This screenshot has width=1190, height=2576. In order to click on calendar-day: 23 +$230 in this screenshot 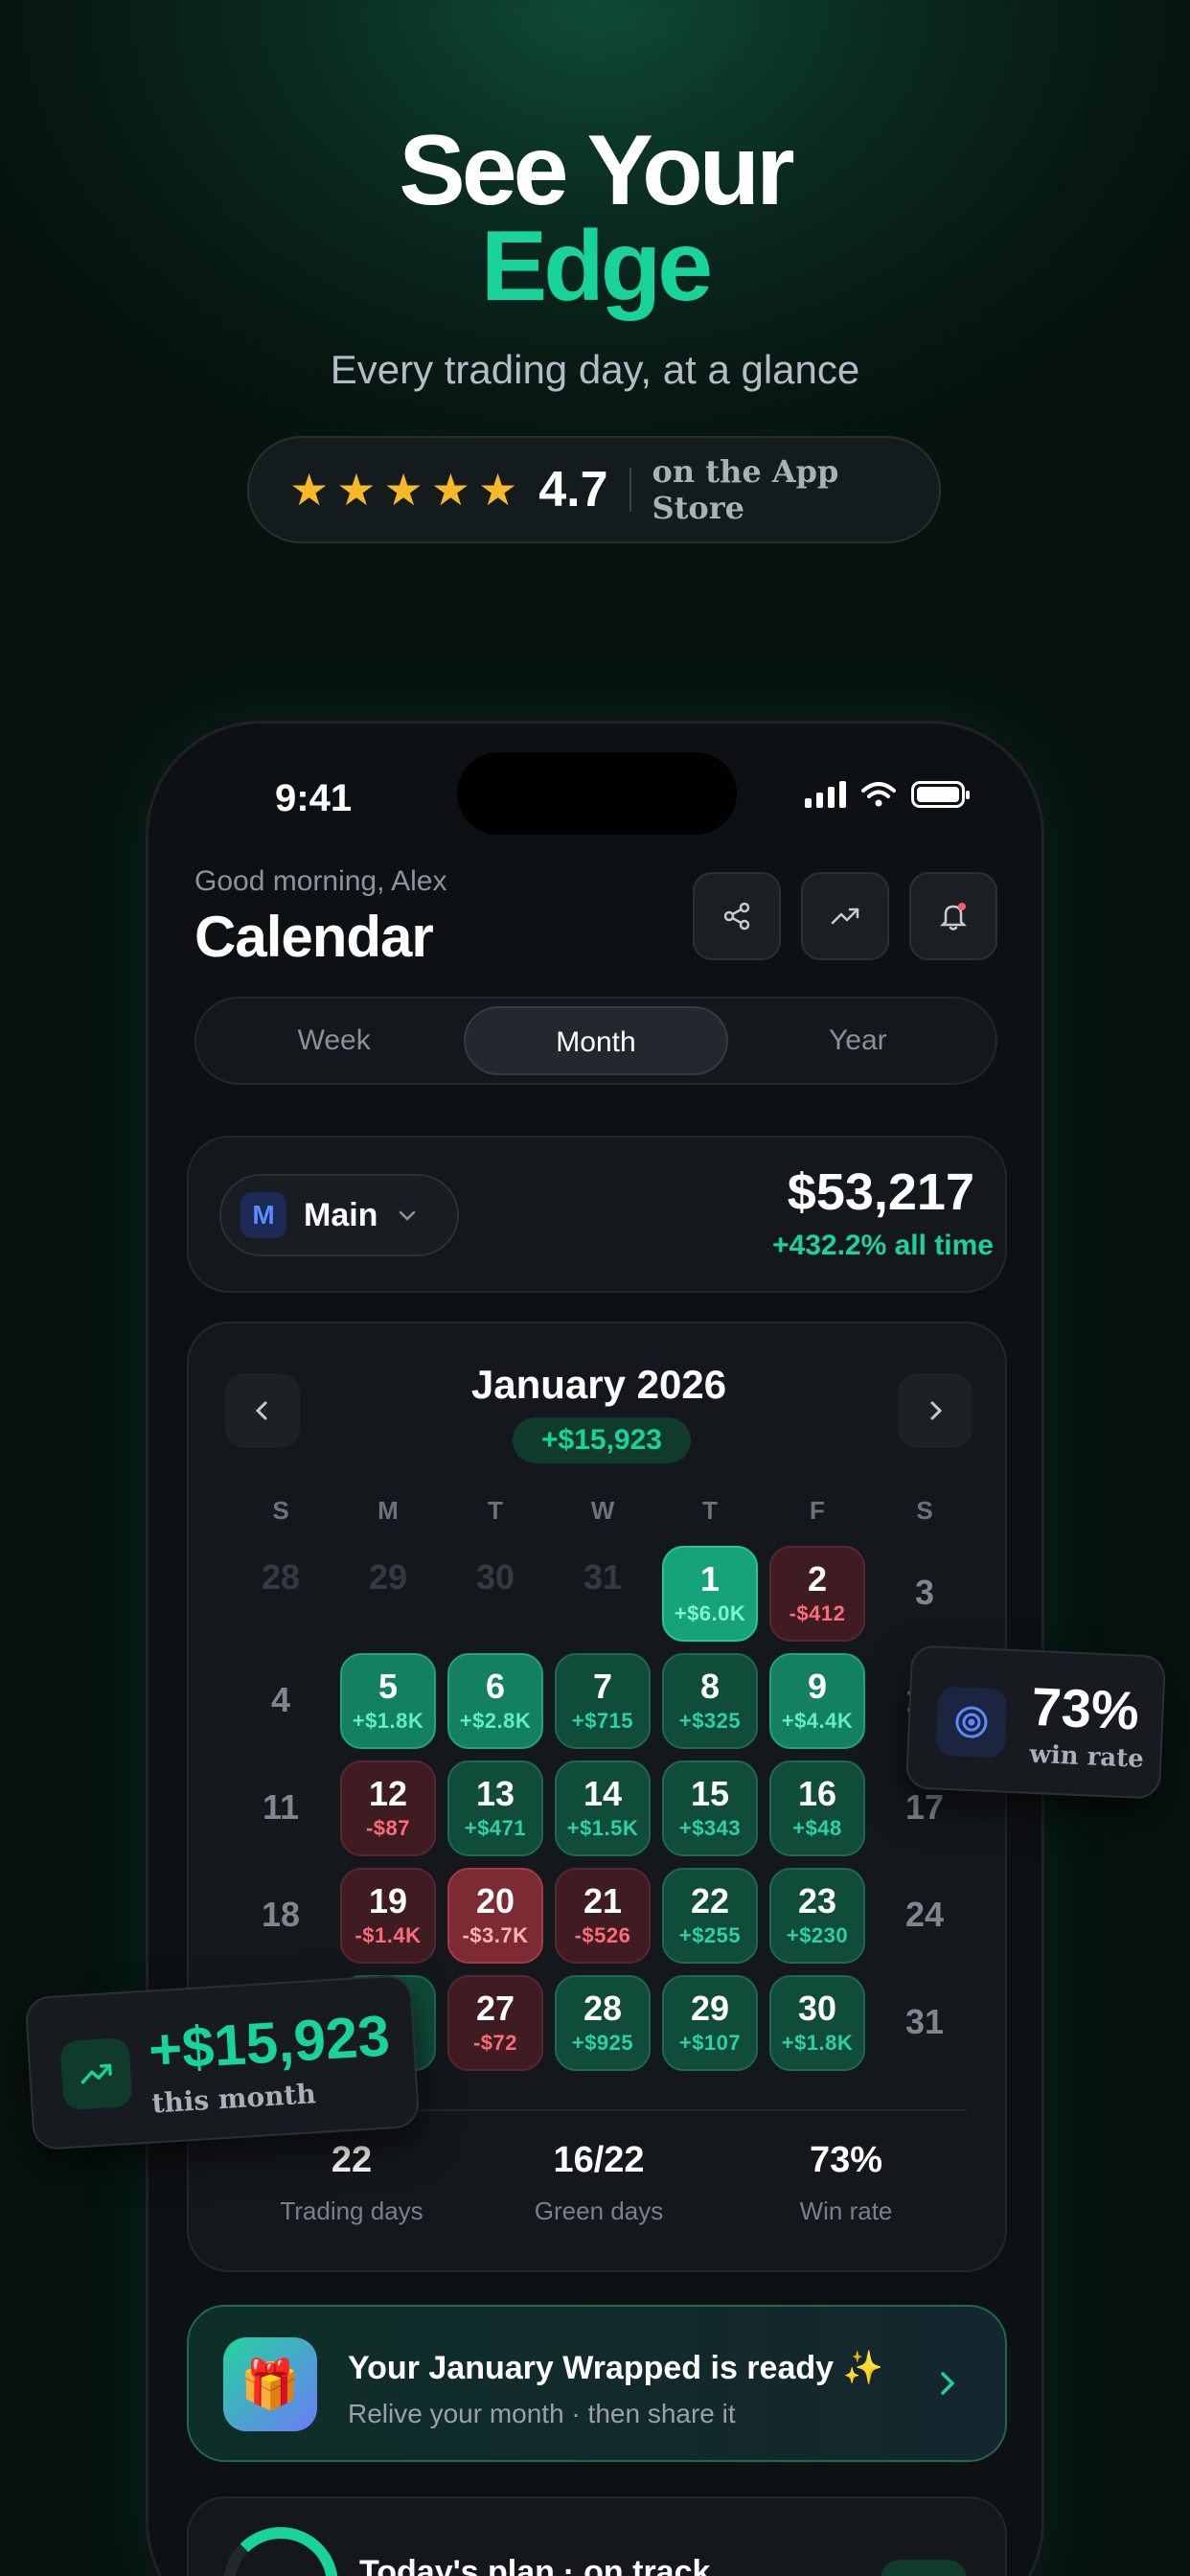, I will do `click(817, 1916)`.